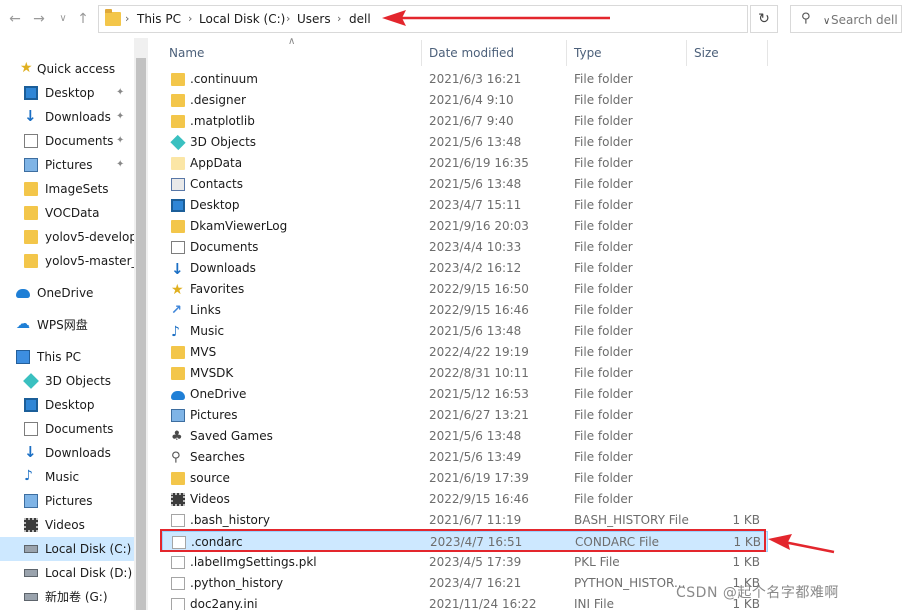 Image resolution: width=902 pixels, height=610 pixels. What do you see at coordinates (39, 19) in the screenshot?
I see `forward-arrow-icon: →` at bounding box center [39, 19].